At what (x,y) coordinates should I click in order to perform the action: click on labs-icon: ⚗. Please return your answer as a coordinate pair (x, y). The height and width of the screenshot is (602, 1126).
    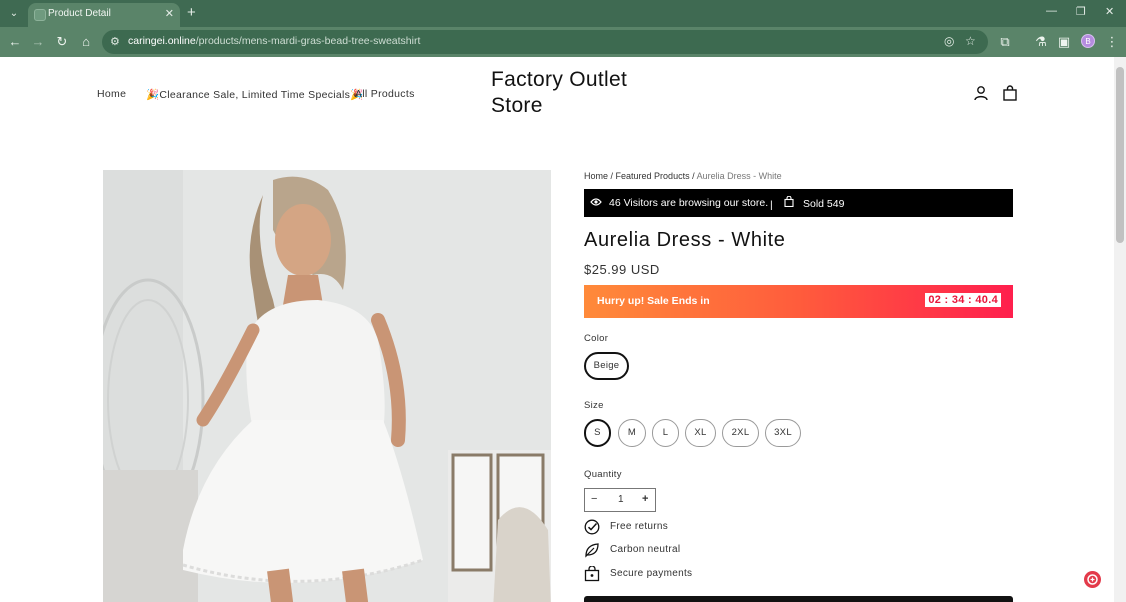
    Looking at the image, I should click on (1041, 42).